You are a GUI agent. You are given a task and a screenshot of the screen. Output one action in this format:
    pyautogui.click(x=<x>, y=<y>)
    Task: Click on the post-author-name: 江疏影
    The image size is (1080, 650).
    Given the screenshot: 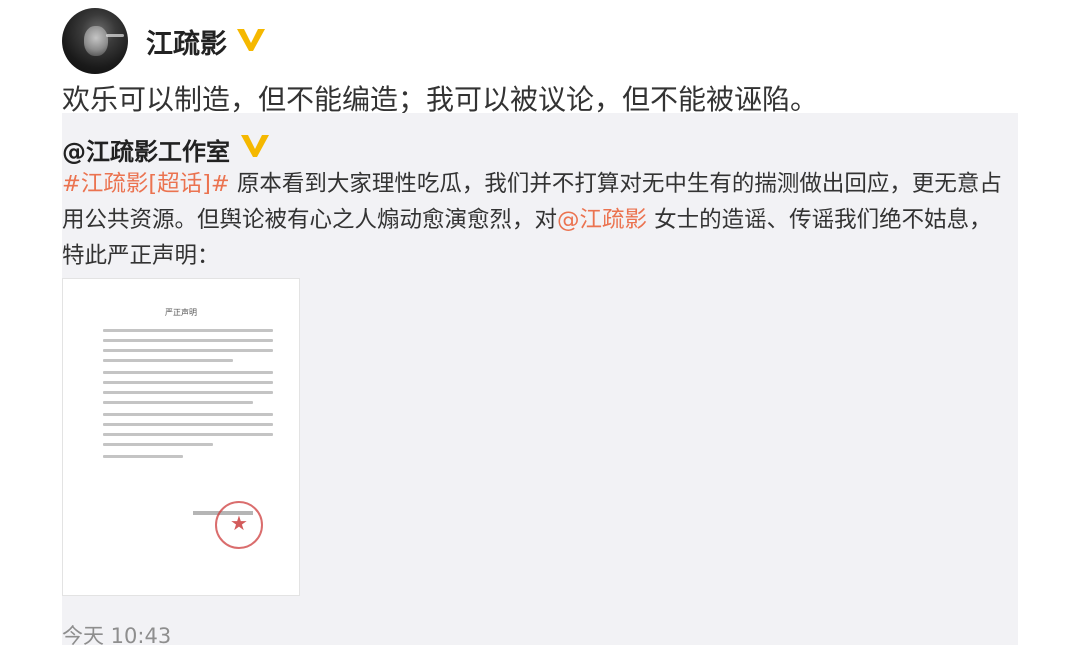 What is the action you would take?
    pyautogui.click(x=186, y=41)
    